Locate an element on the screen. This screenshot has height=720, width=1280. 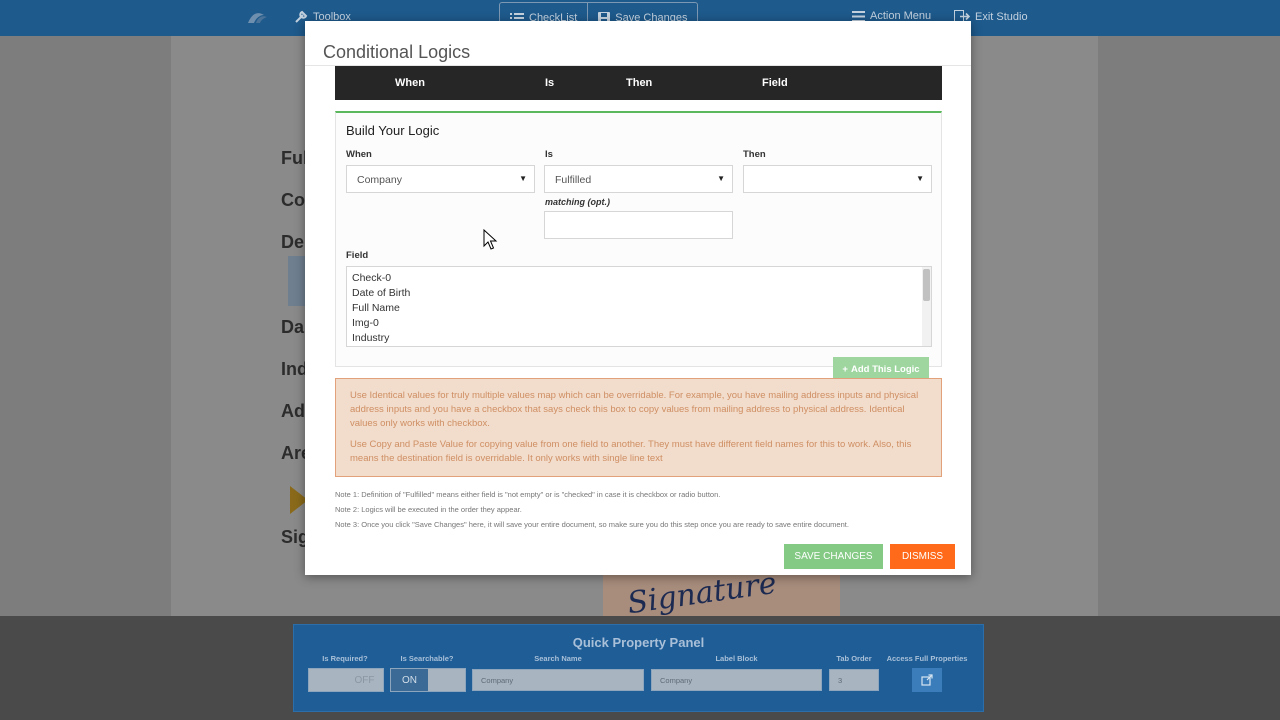
list-item: Date of Birth is located at coordinates (639, 293).